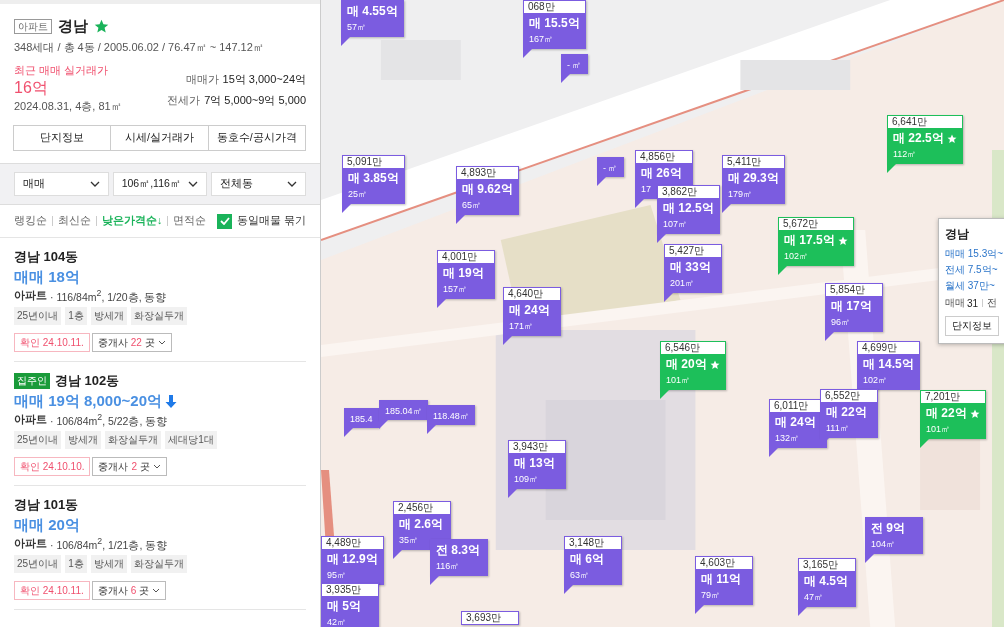  I want to click on sort-option: 최신순, so click(74, 221).